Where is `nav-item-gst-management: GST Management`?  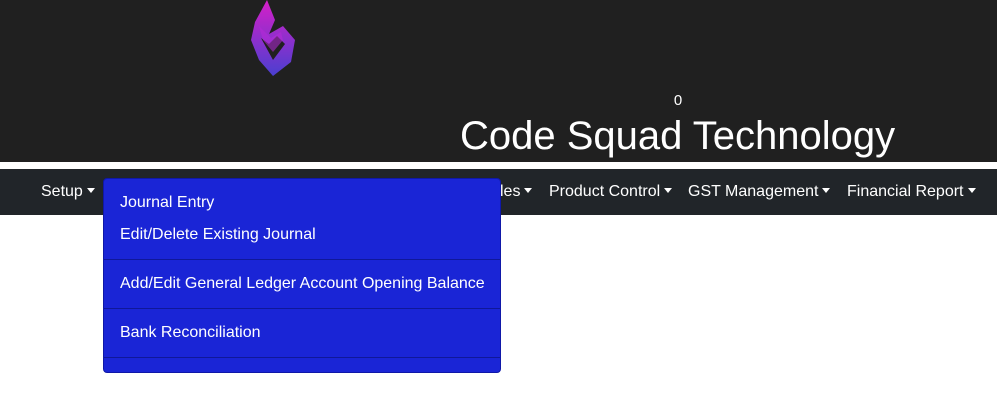
nav-item-gst-management: GST Management is located at coordinates (759, 192).